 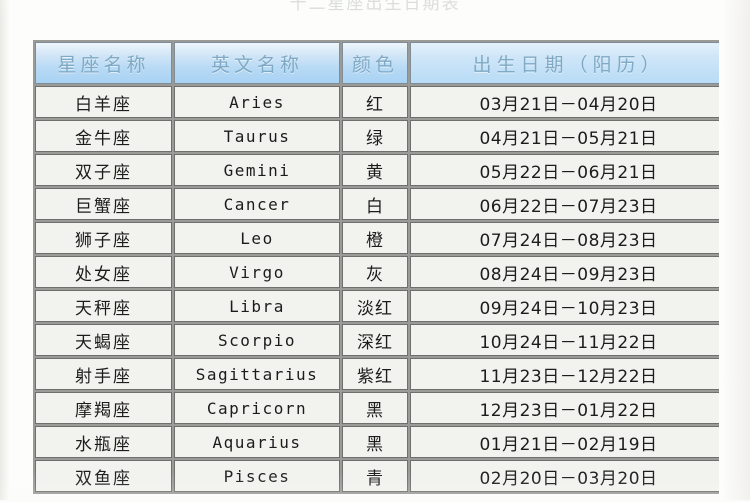 I want to click on table-header: 星座名称 英文名称 颜色 出生日期（阳历）, so click(x=377, y=63).